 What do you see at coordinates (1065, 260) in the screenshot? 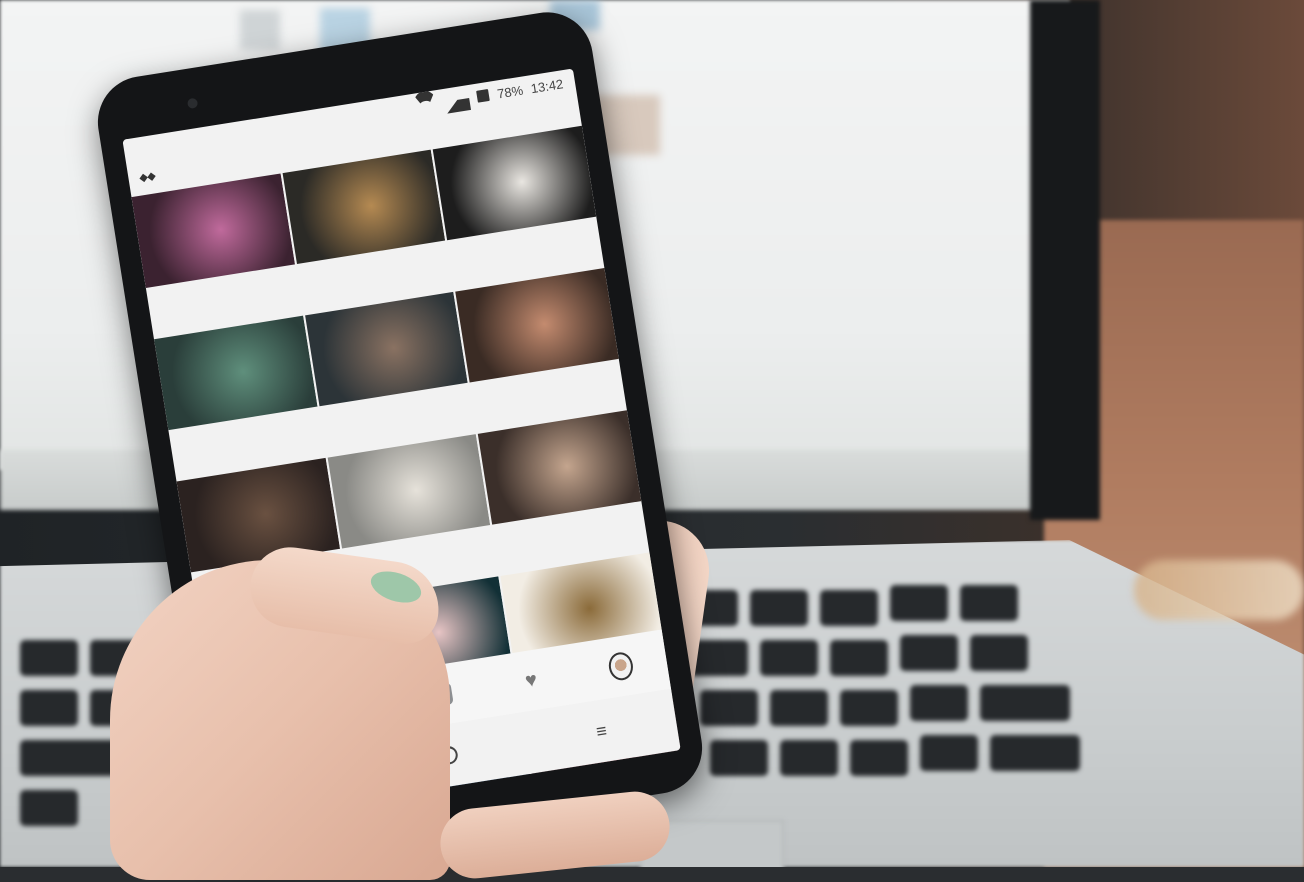
I see `laptop-bezel` at bounding box center [1065, 260].